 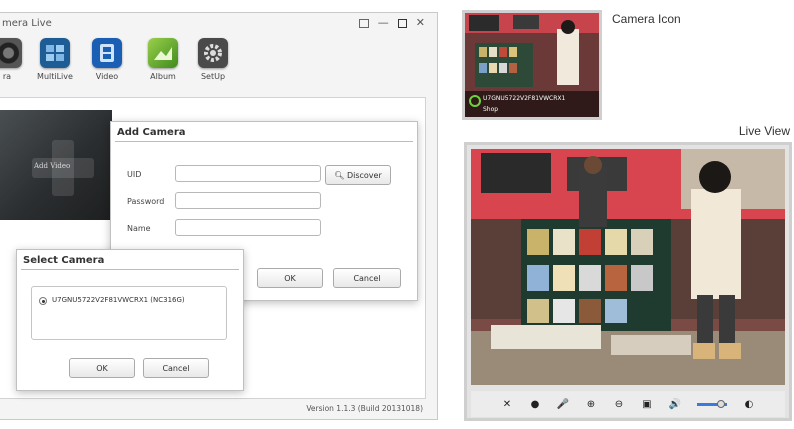 I want to click on restore-icon, so click(x=363, y=23).